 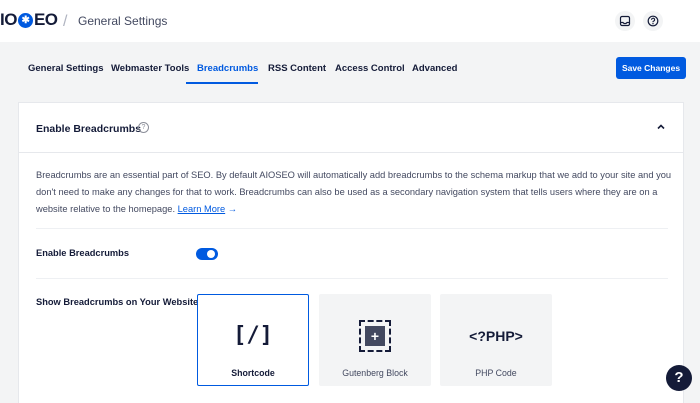 I want to click on aioseo-logo: IO ✱ EO, so click(x=29, y=20).